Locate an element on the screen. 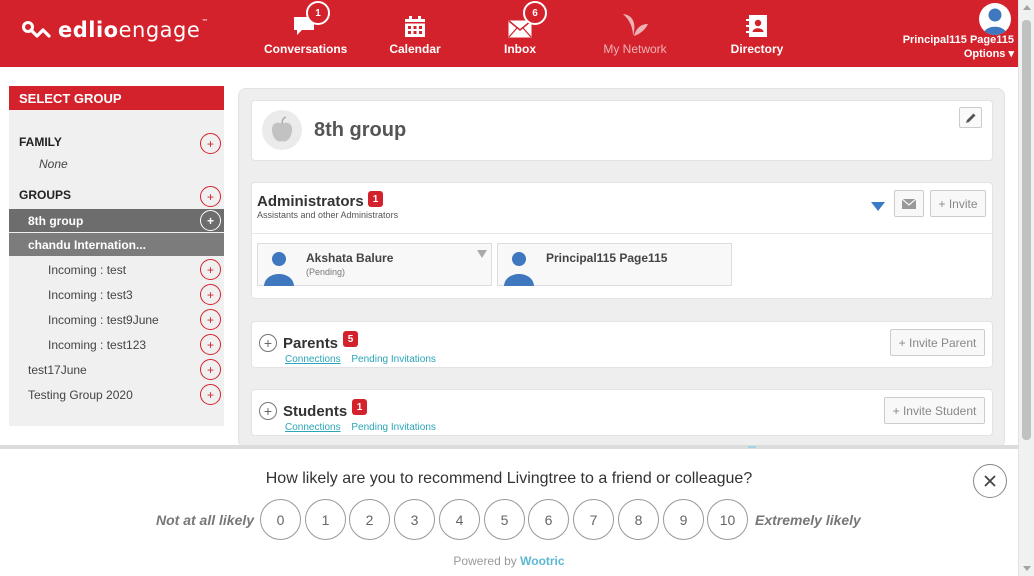  score-button-1: 1 is located at coordinates (325, 519).